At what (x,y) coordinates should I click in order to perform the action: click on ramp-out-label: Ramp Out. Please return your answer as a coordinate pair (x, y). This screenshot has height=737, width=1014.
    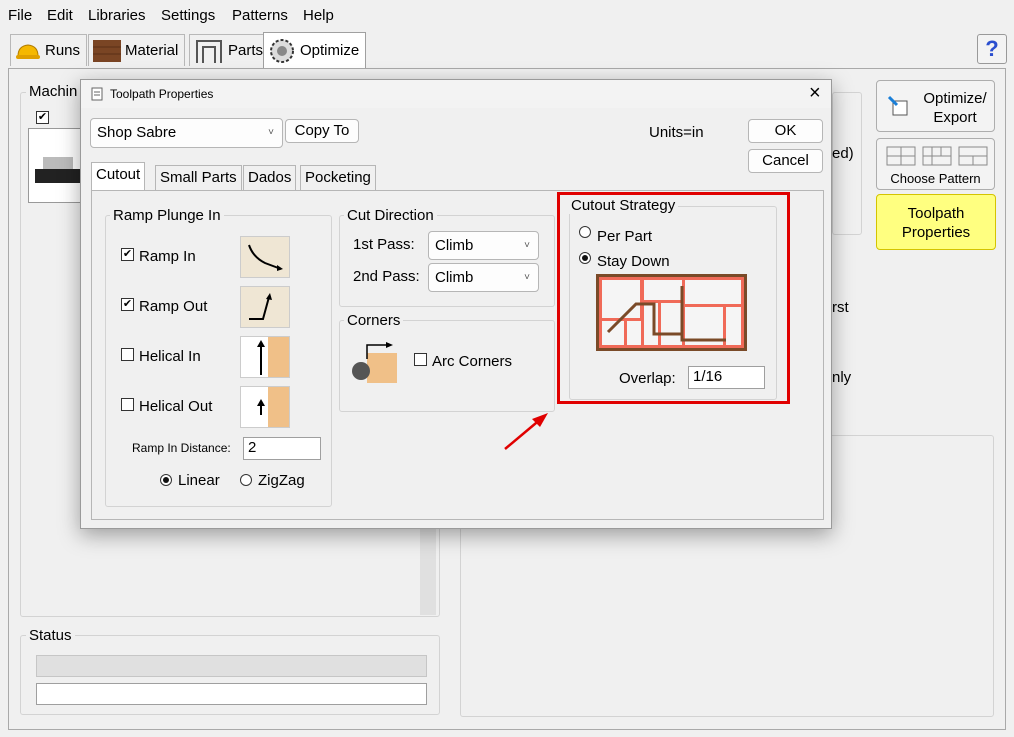
    Looking at the image, I should click on (173, 306).